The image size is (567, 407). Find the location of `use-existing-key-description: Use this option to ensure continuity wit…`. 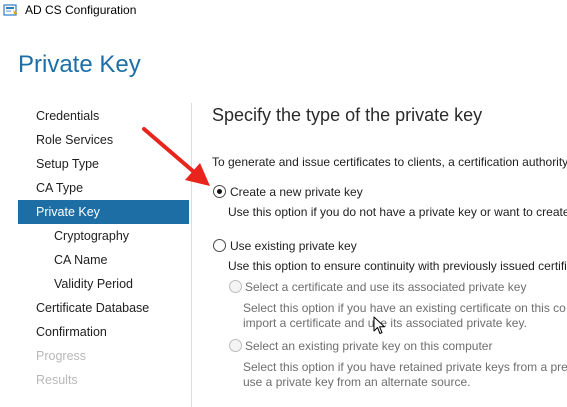

use-existing-key-description: Use this option to ensure continuity wit… is located at coordinates (397, 266).